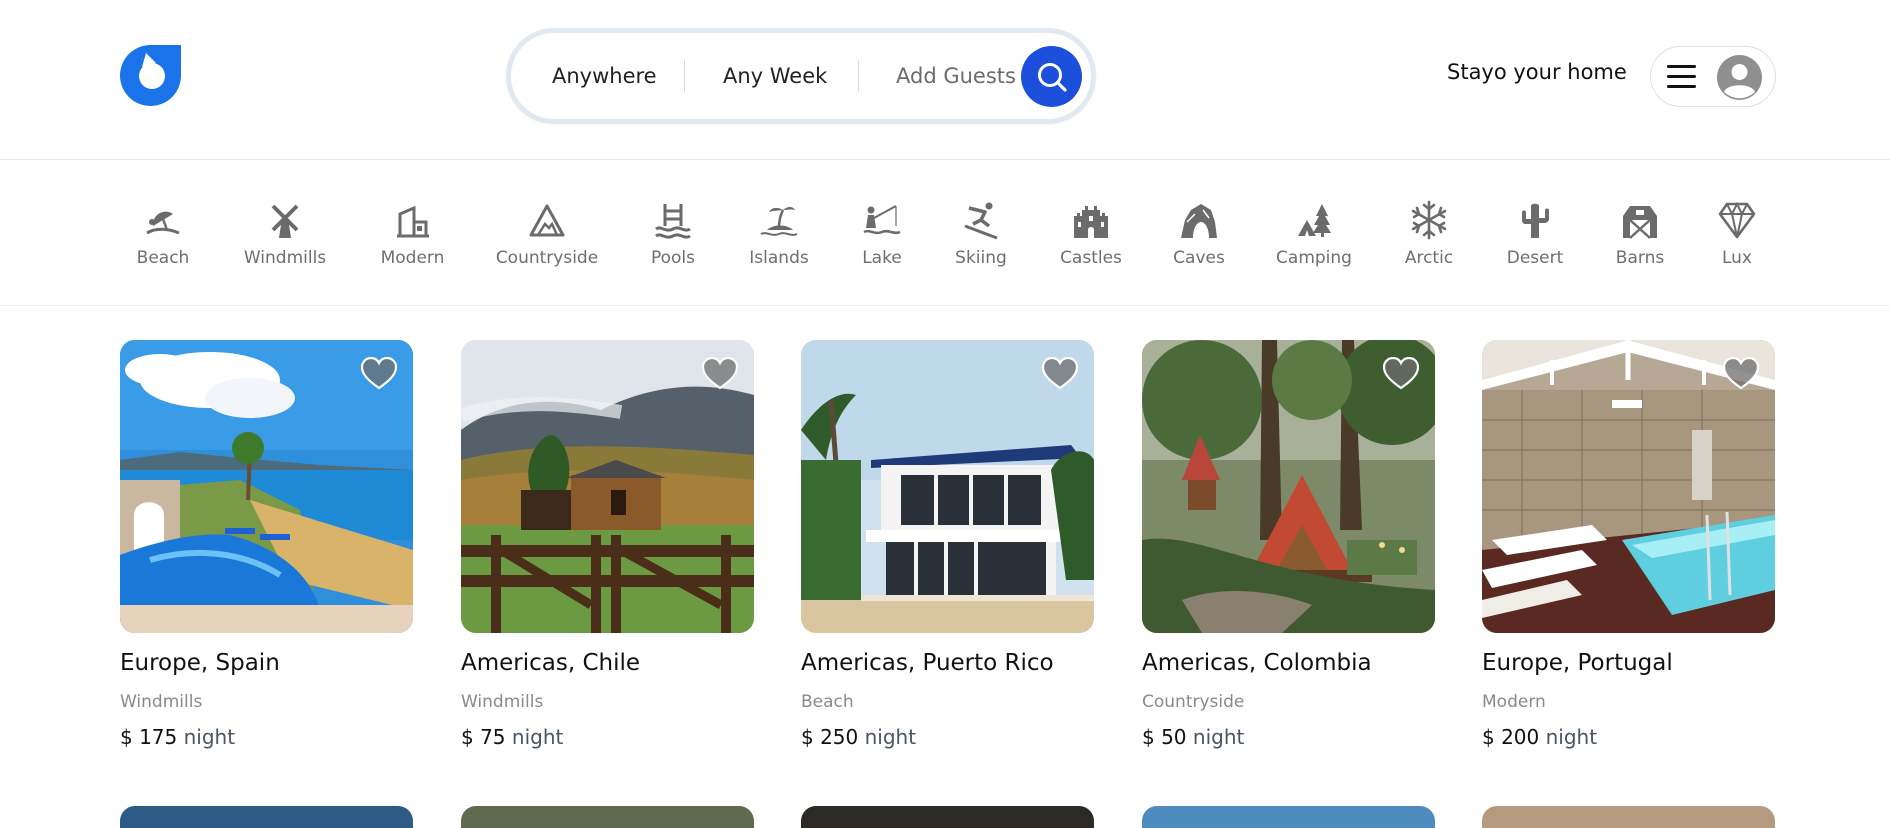  I want to click on listing-category: Countryside, so click(1193, 702).